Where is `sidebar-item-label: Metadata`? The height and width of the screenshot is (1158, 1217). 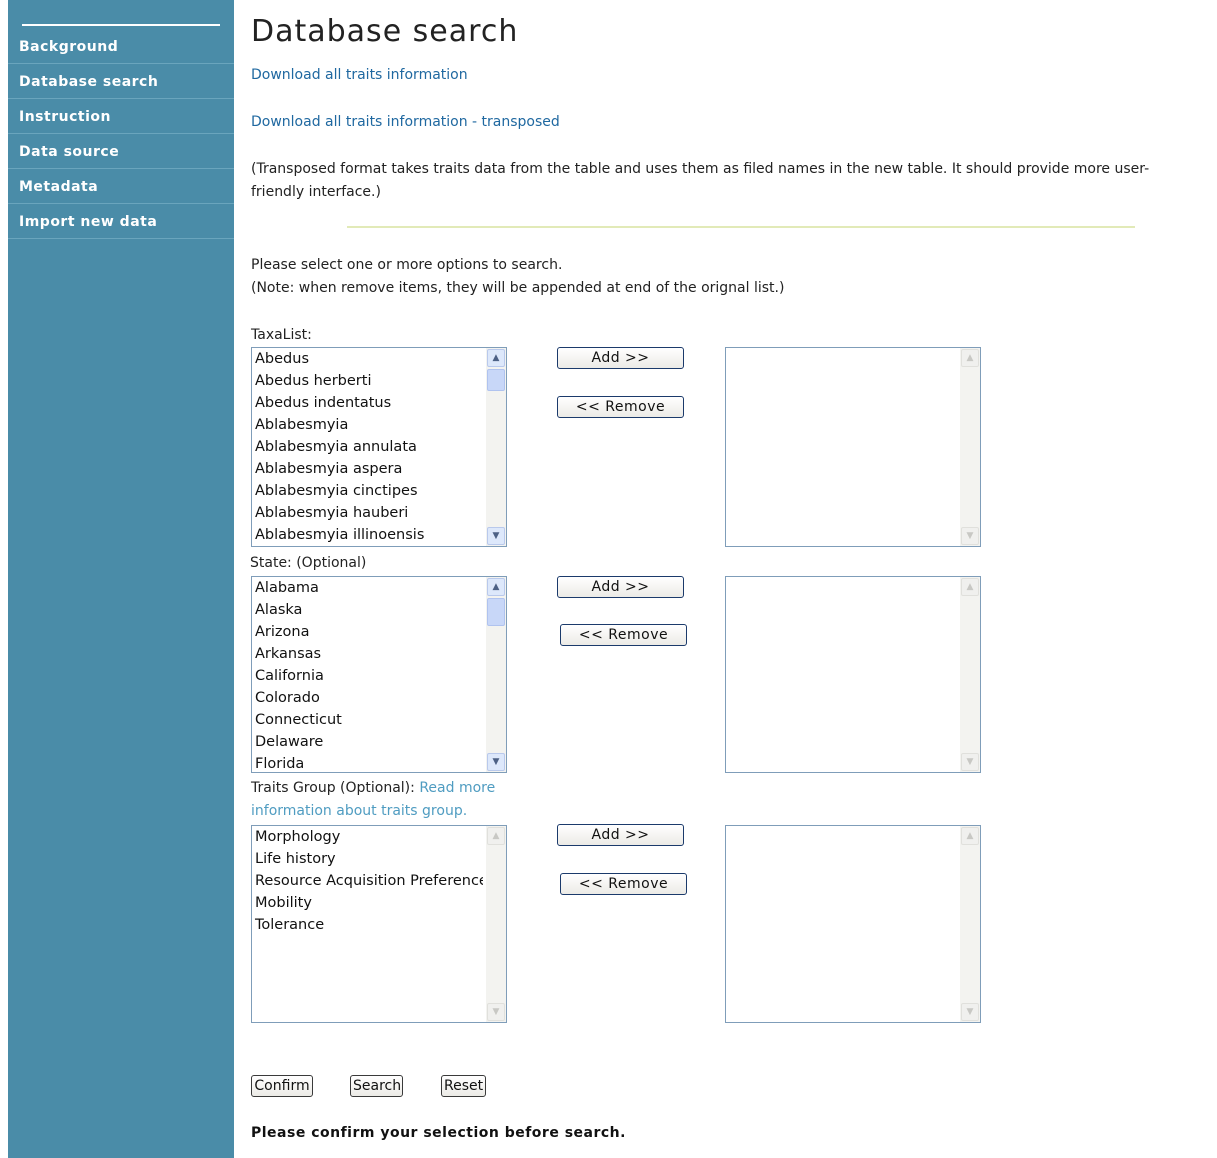 sidebar-item-label: Metadata is located at coordinates (59, 187).